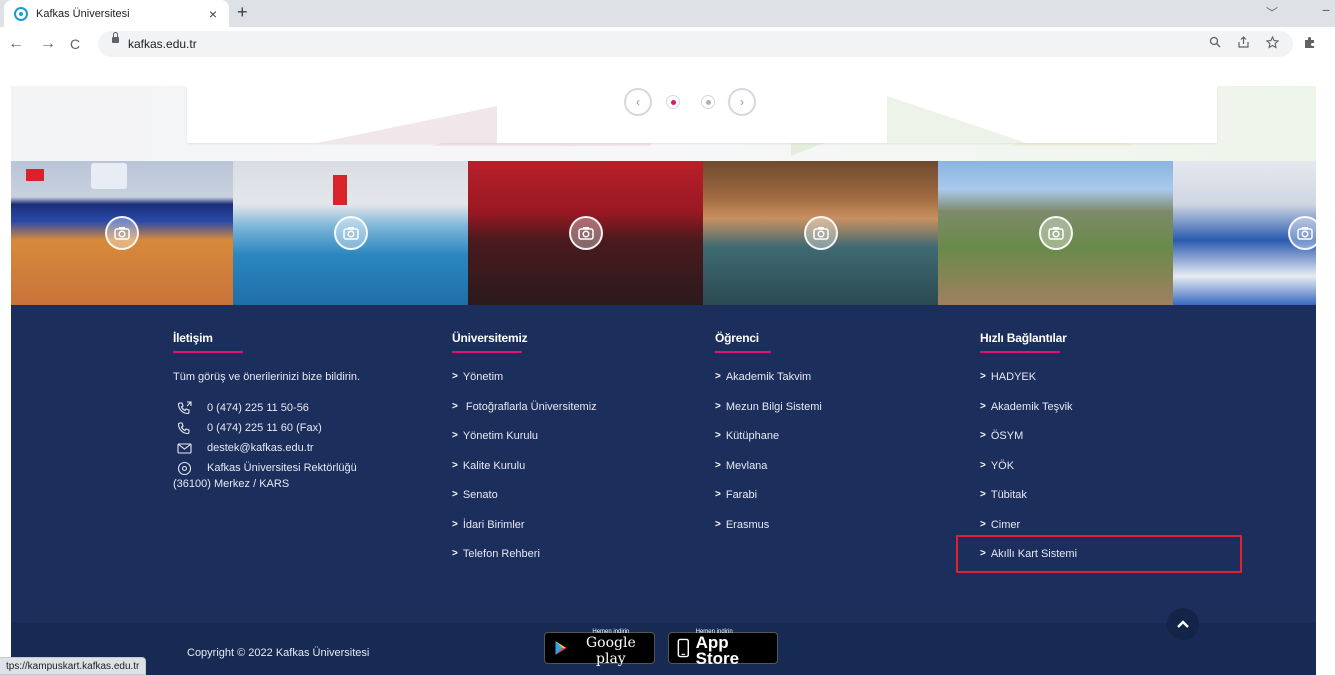 The height and width of the screenshot is (675, 1335). I want to click on lock-icon, so click(115, 37).